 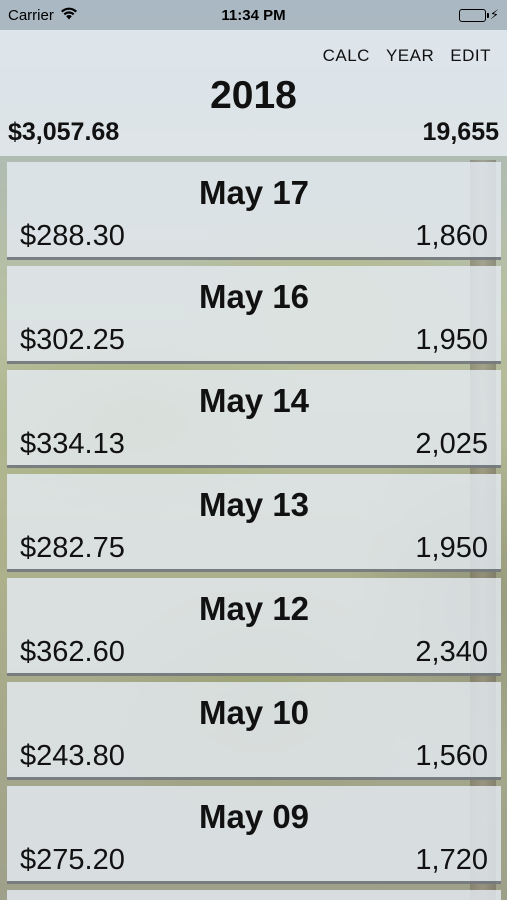 I want to click on charging-bolt-icon: ⚡, so click(x=494, y=14).